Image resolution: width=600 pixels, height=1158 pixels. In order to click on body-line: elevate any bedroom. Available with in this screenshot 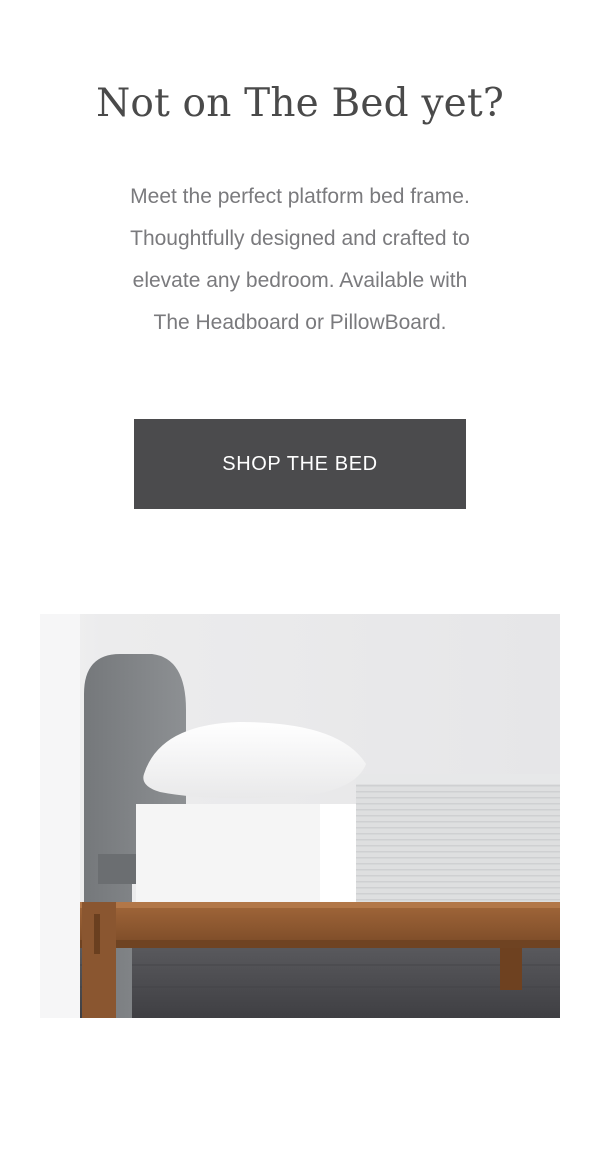, I will do `click(300, 280)`.